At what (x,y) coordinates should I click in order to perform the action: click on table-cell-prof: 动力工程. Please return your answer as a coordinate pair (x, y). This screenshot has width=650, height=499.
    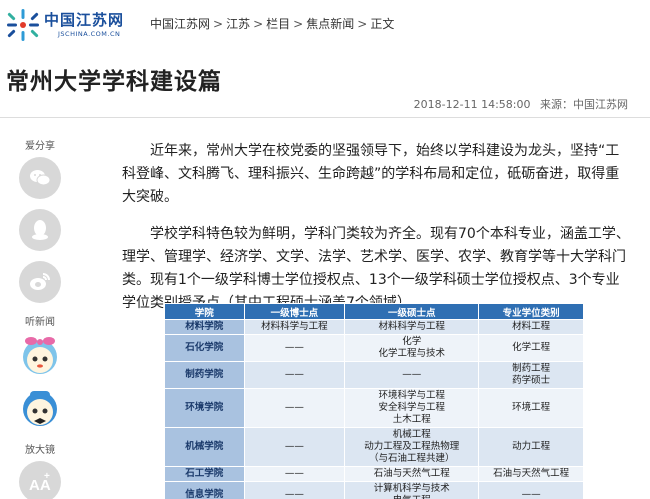
    Looking at the image, I should click on (531, 447).